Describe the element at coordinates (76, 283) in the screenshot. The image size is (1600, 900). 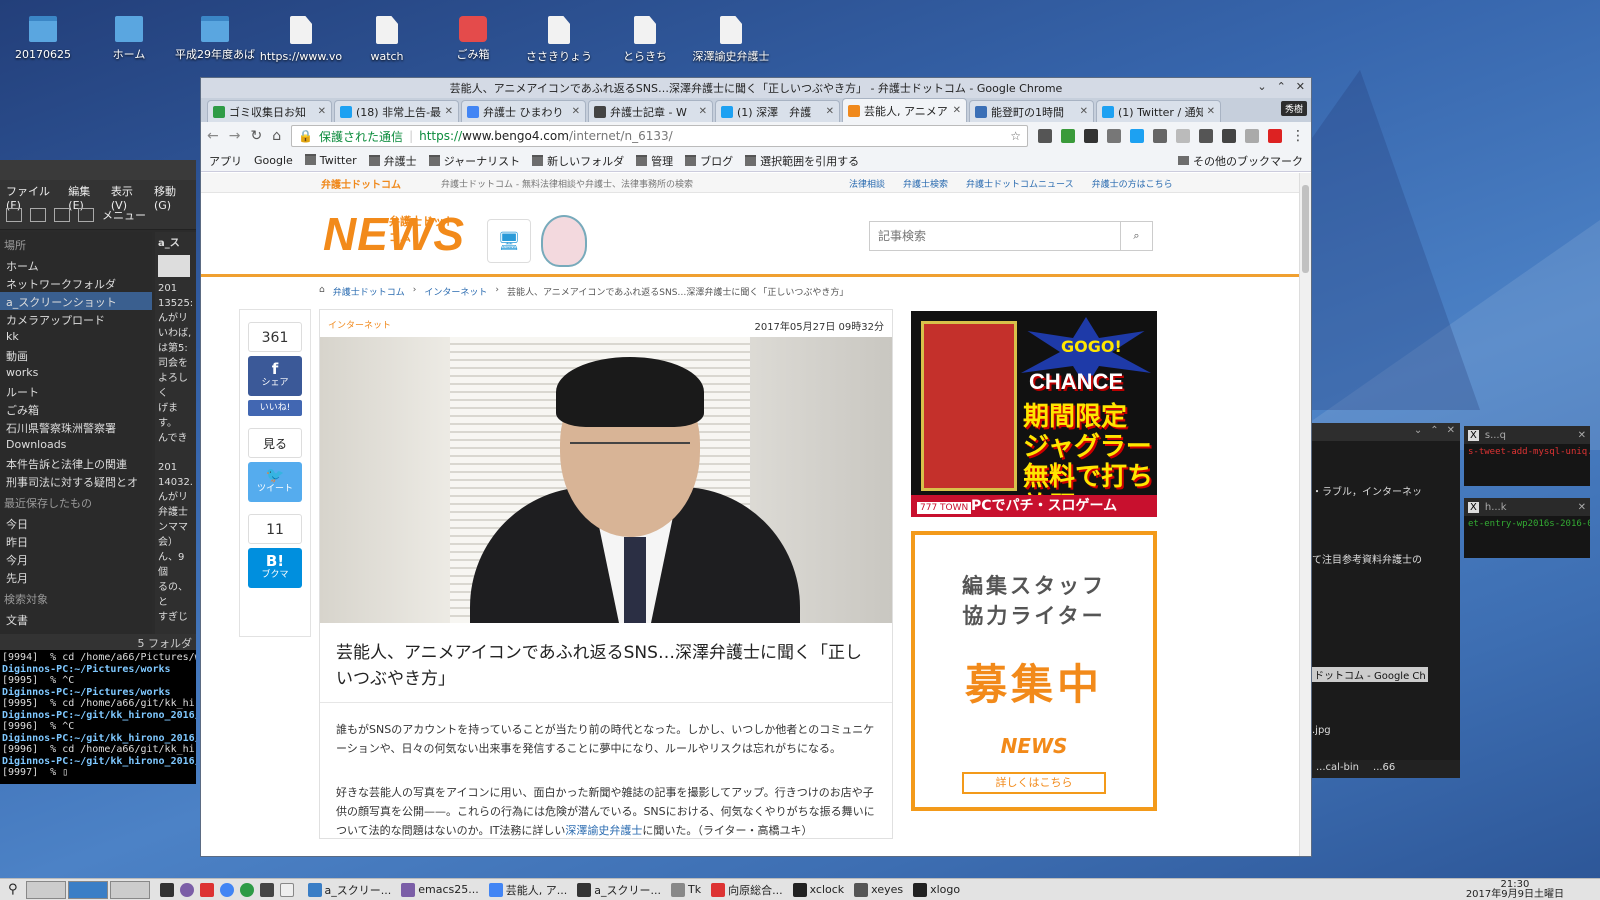
I see `sidebar-item: ネットワークフォルダ` at that location.